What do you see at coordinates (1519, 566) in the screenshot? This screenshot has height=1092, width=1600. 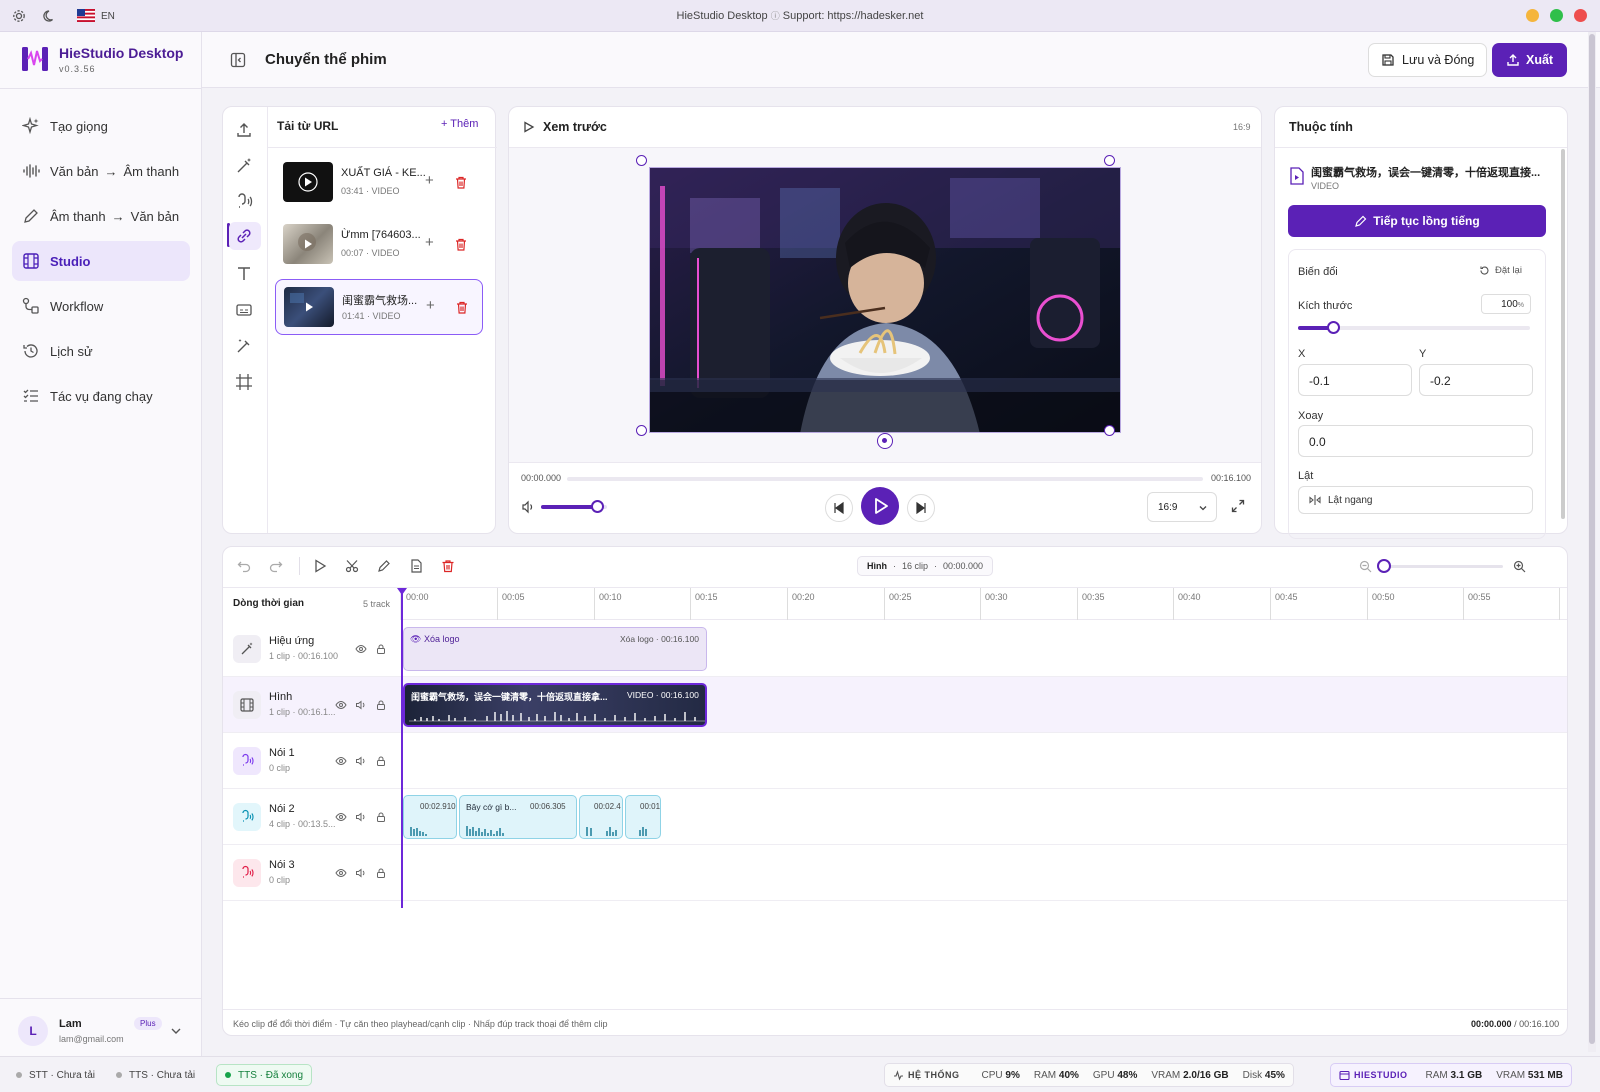 I see `zoom-in-icon` at bounding box center [1519, 566].